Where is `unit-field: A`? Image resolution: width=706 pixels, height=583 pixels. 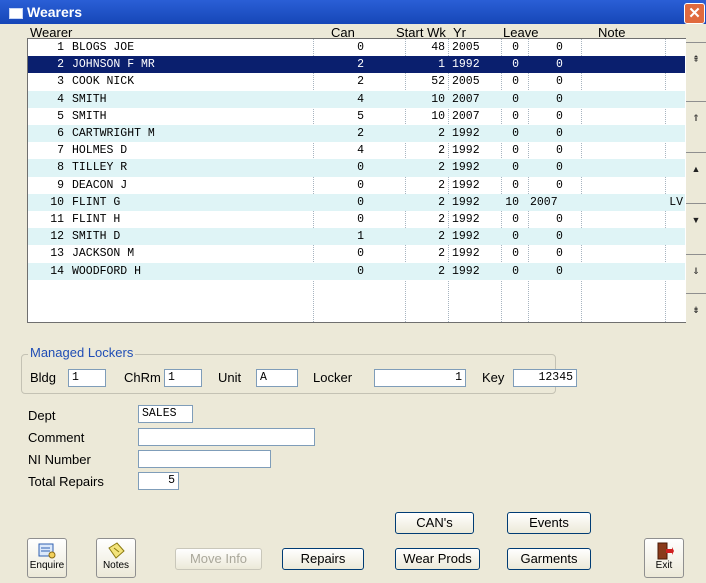 unit-field: A is located at coordinates (277, 378).